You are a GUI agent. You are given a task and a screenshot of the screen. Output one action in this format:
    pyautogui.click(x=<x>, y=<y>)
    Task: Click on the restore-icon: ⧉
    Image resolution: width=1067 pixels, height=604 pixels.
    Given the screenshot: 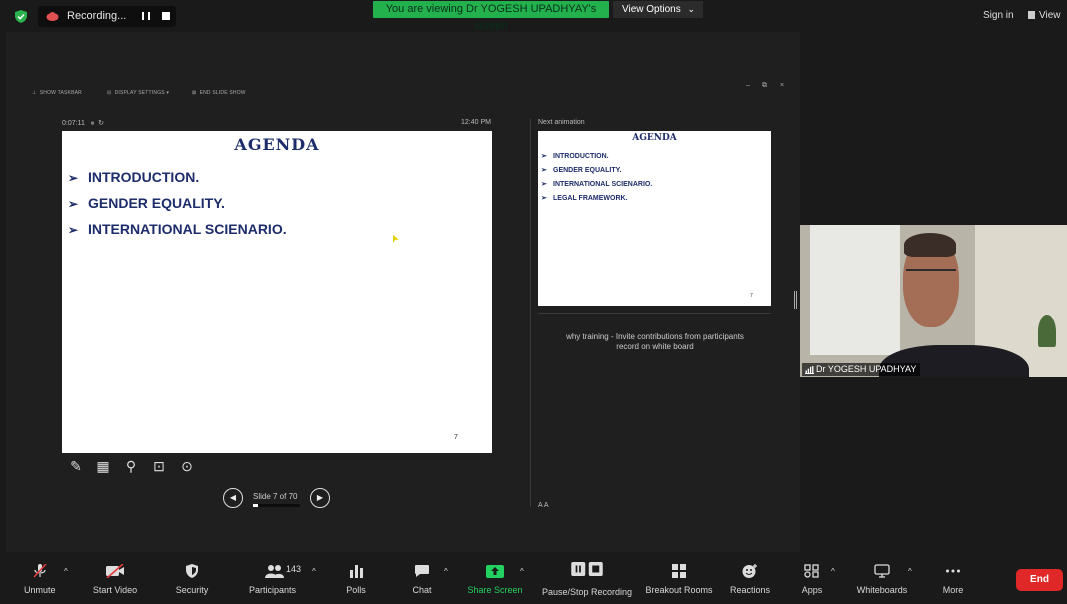 What is the action you would take?
    pyautogui.click(x=764, y=86)
    